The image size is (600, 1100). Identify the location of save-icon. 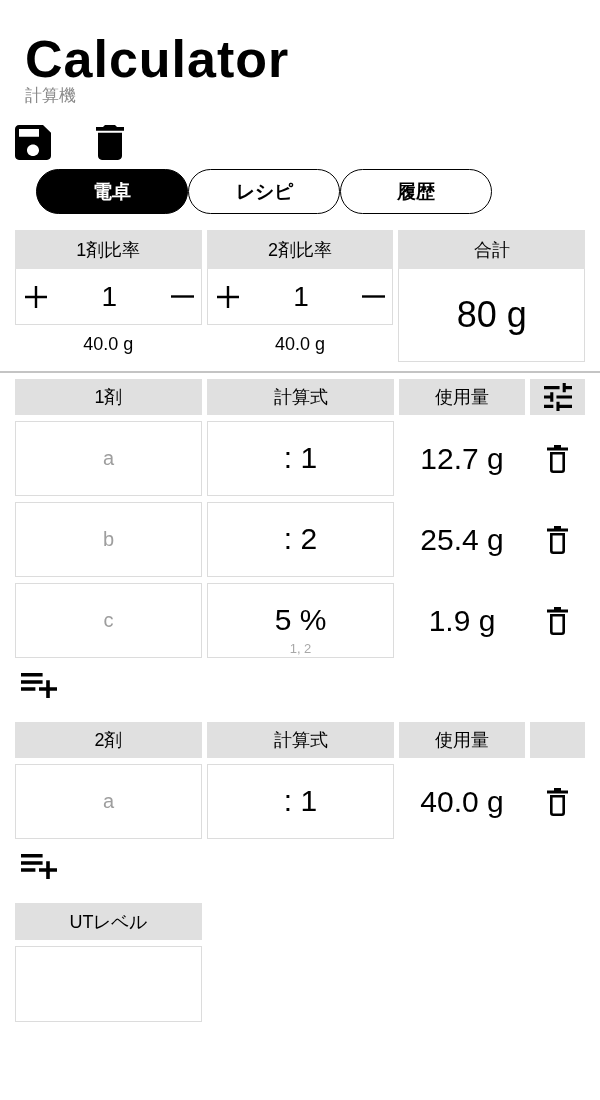
(33, 142).